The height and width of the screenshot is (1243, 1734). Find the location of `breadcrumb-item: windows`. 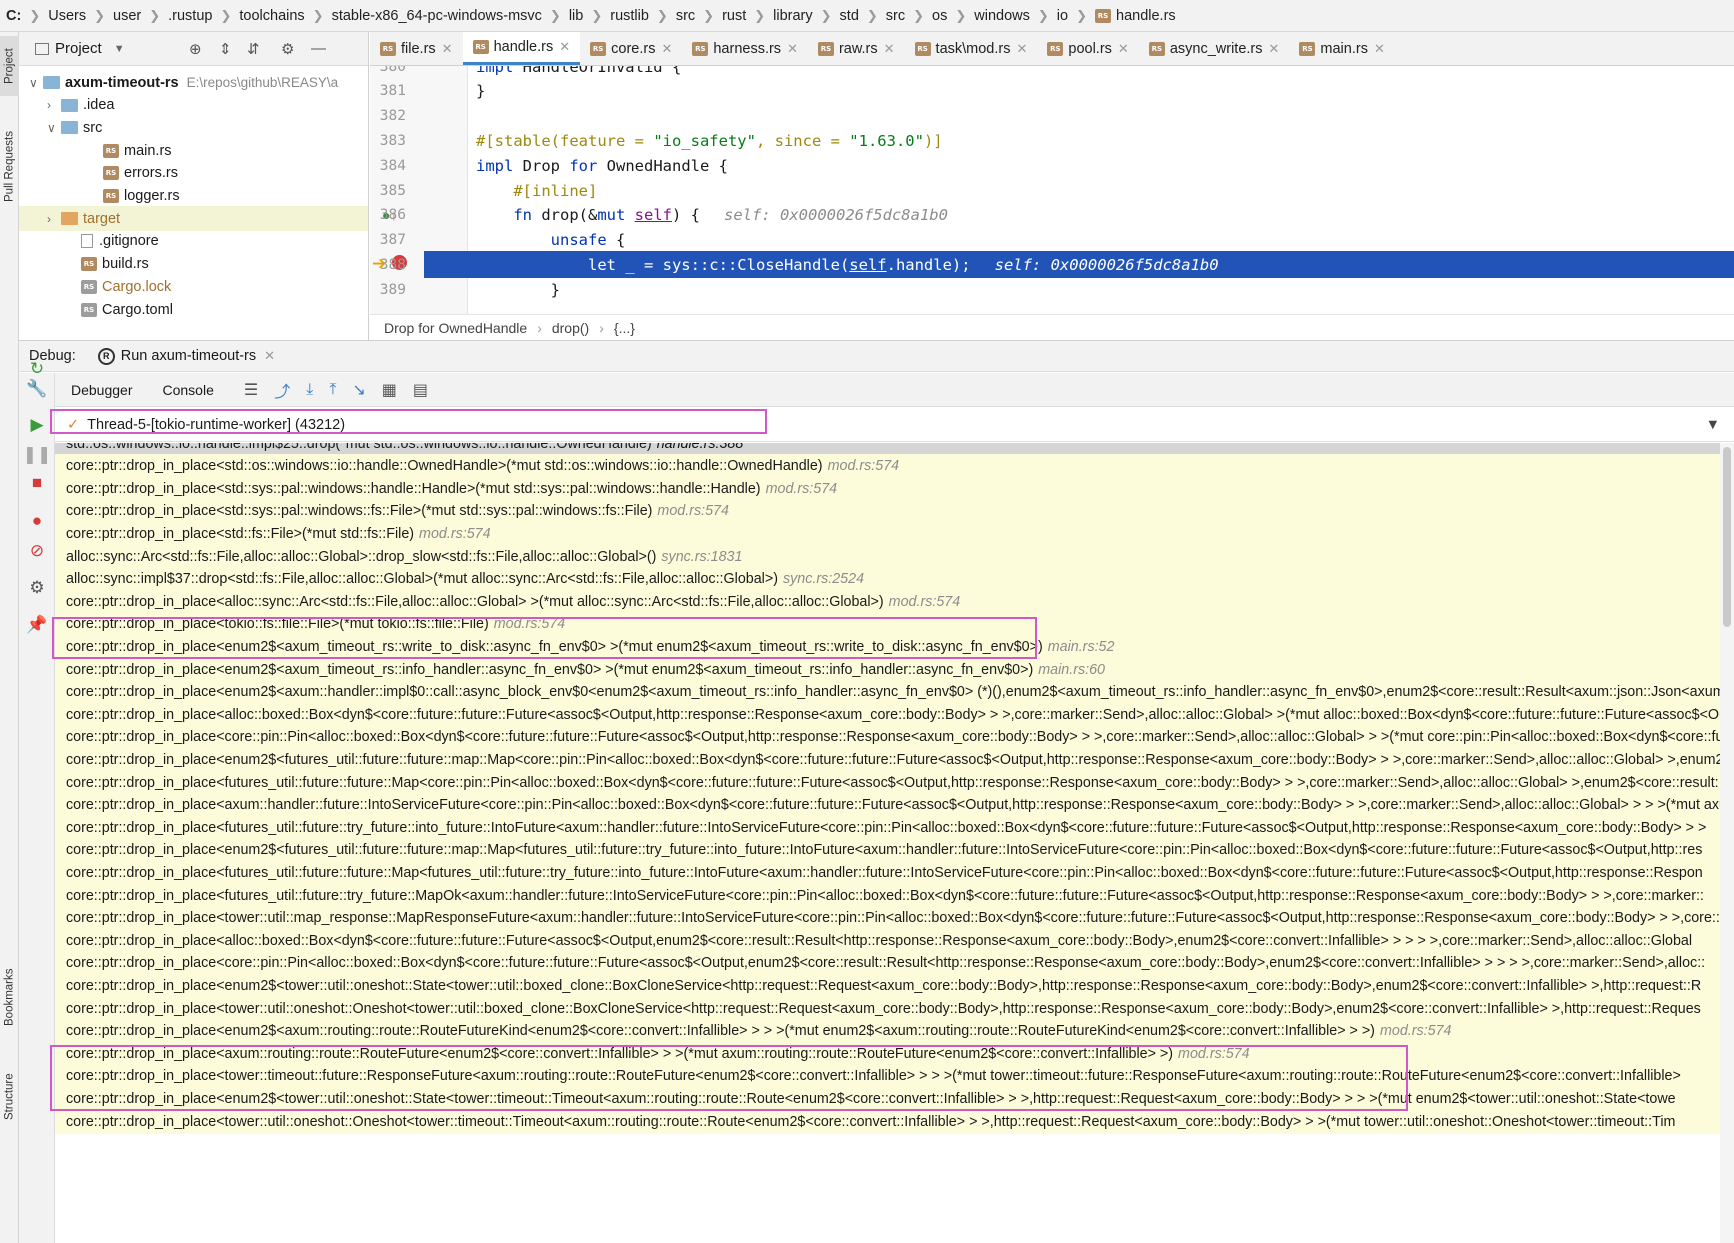

breadcrumb-item: windows is located at coordinates (1002, 16).